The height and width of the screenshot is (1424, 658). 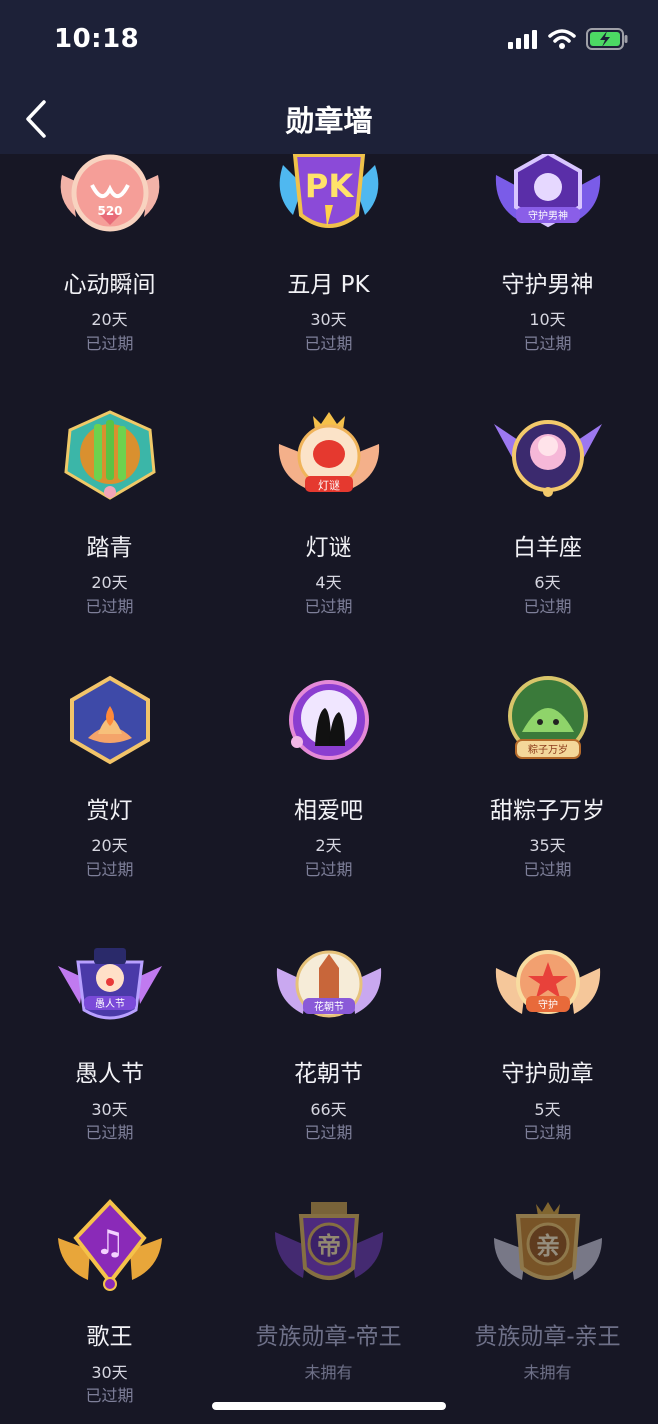 I want to click on nav-bar: 勋章墙, so click(x=329, y=119).